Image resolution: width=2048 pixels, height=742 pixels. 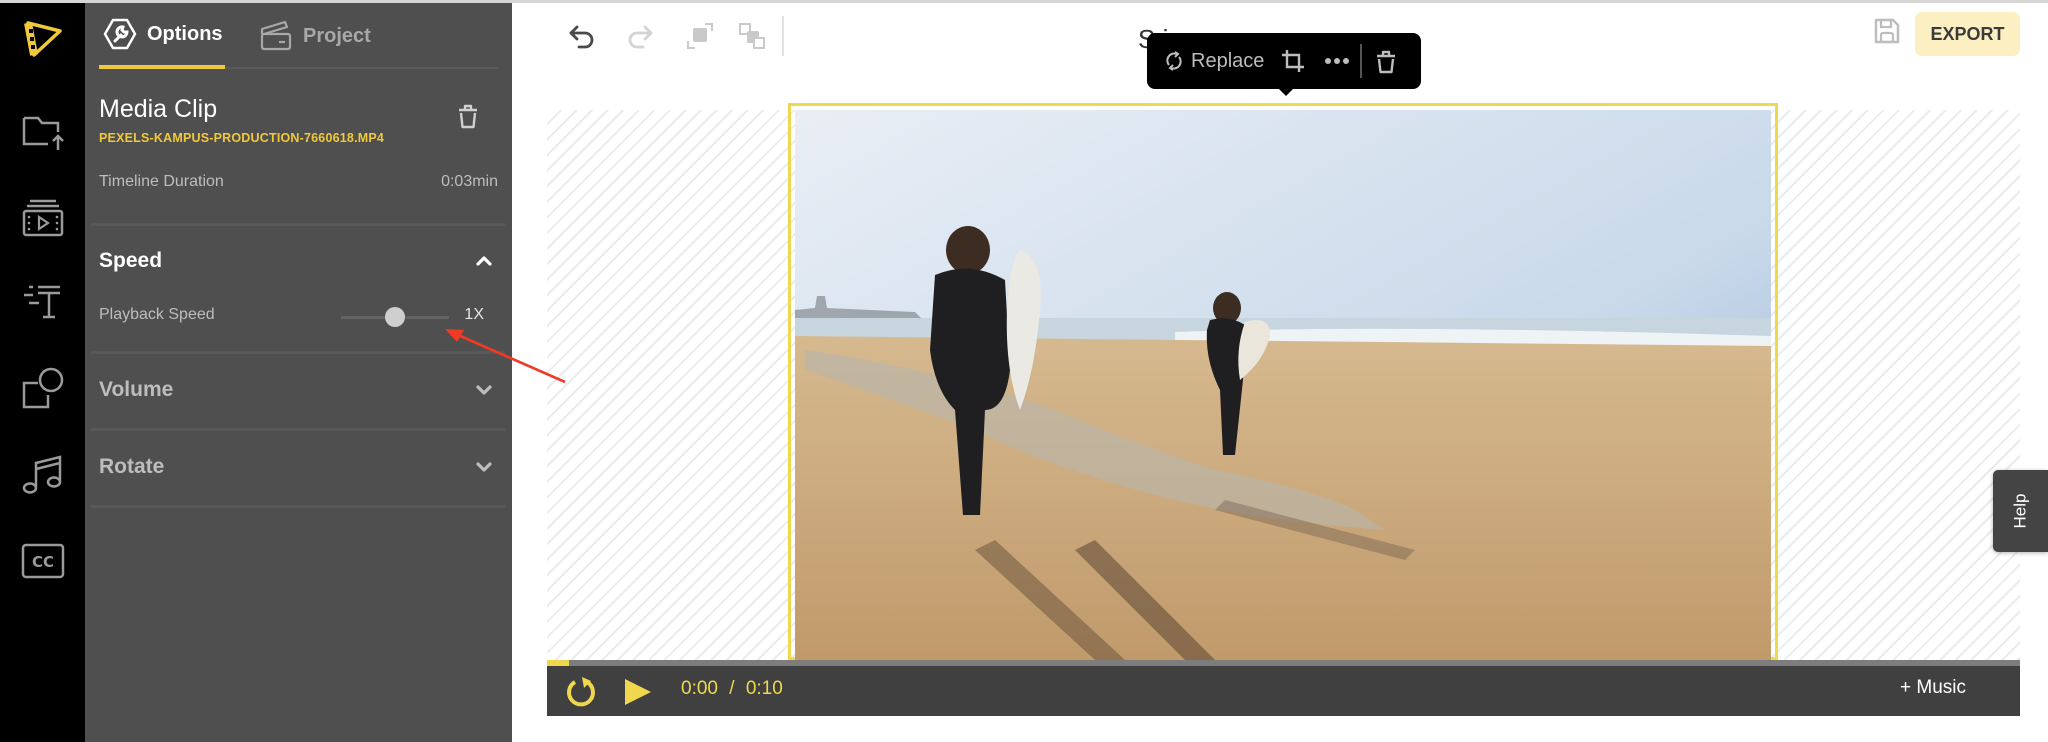 I want to click on volume-section-title: Volume, so click(x=136, y=389).